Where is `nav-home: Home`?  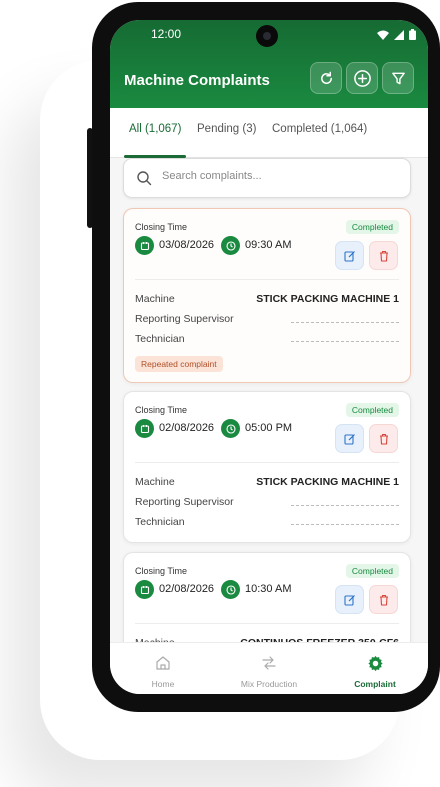 nav-home: Home is located at coordinates (163, 668).